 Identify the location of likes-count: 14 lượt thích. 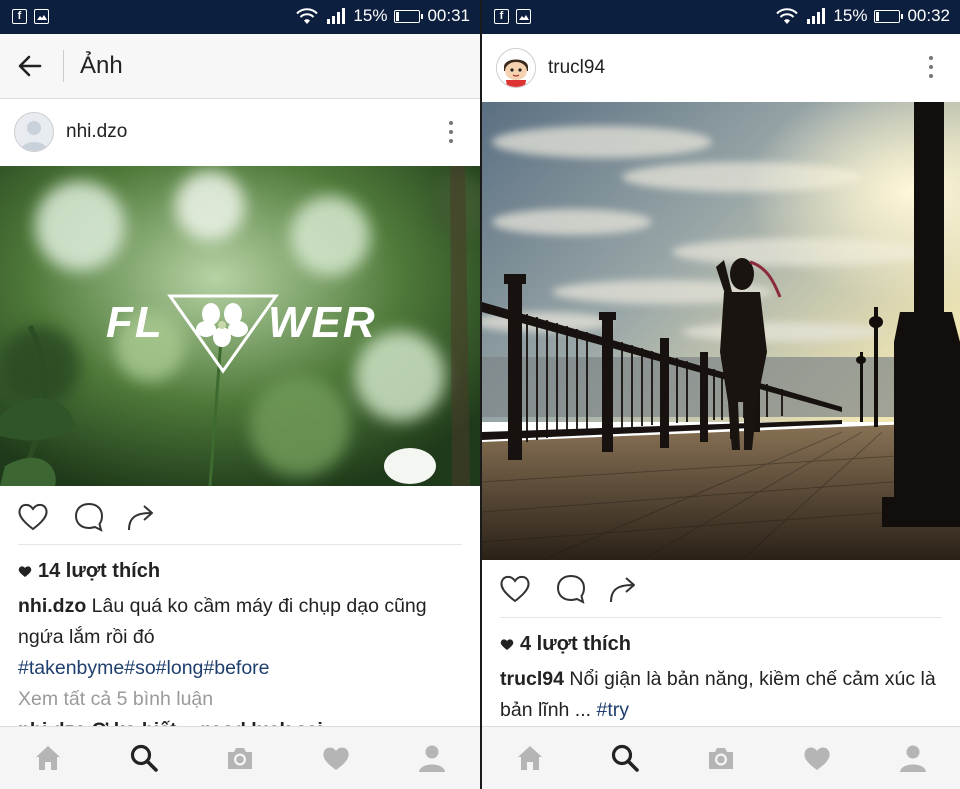
(89, 571).